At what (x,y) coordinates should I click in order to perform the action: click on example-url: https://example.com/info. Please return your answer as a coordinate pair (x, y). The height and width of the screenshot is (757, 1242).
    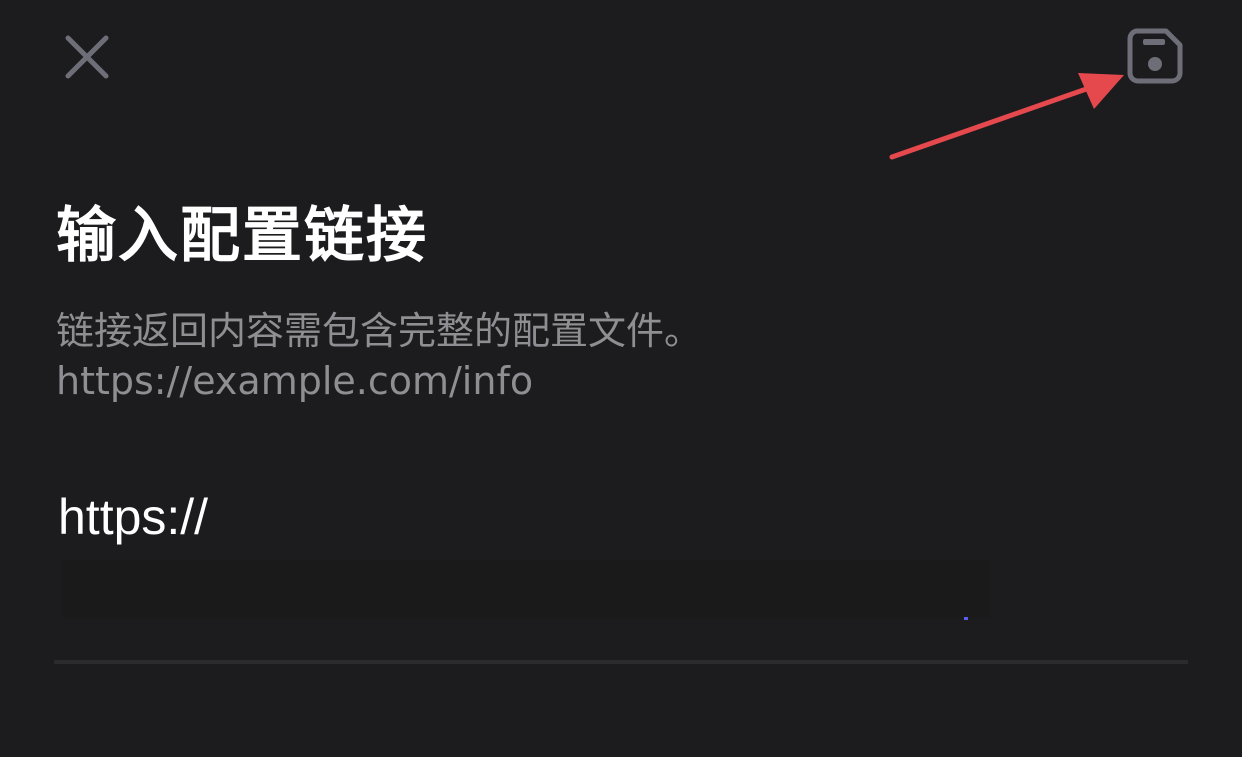
    Looking at the image, I should click on (295, 381).